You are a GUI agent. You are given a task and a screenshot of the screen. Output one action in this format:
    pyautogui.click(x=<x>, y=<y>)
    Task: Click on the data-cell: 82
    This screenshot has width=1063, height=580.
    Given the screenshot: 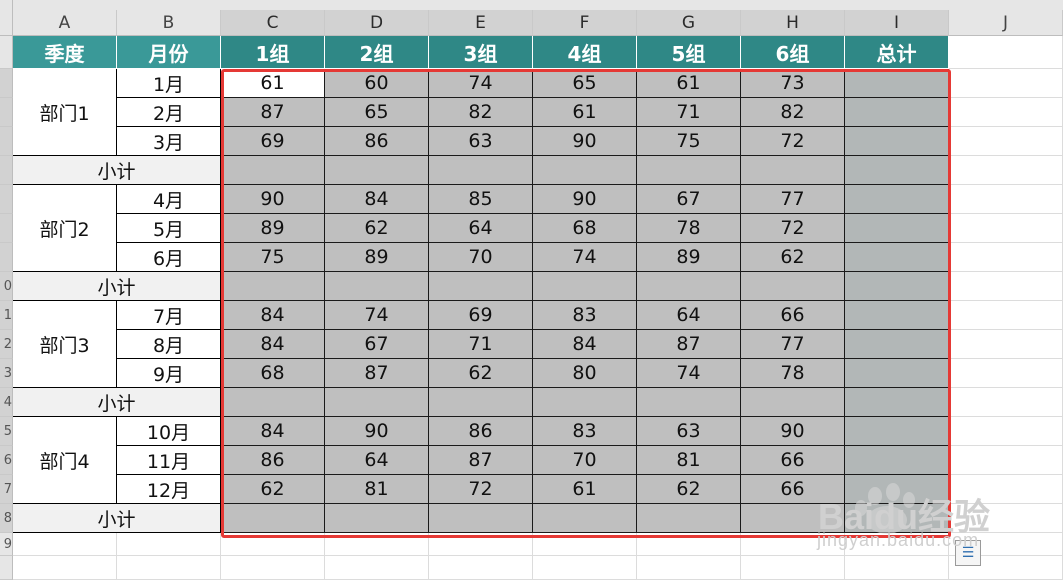 What is the action you would take?
    pyautogui.click(x=481, y=112)
    